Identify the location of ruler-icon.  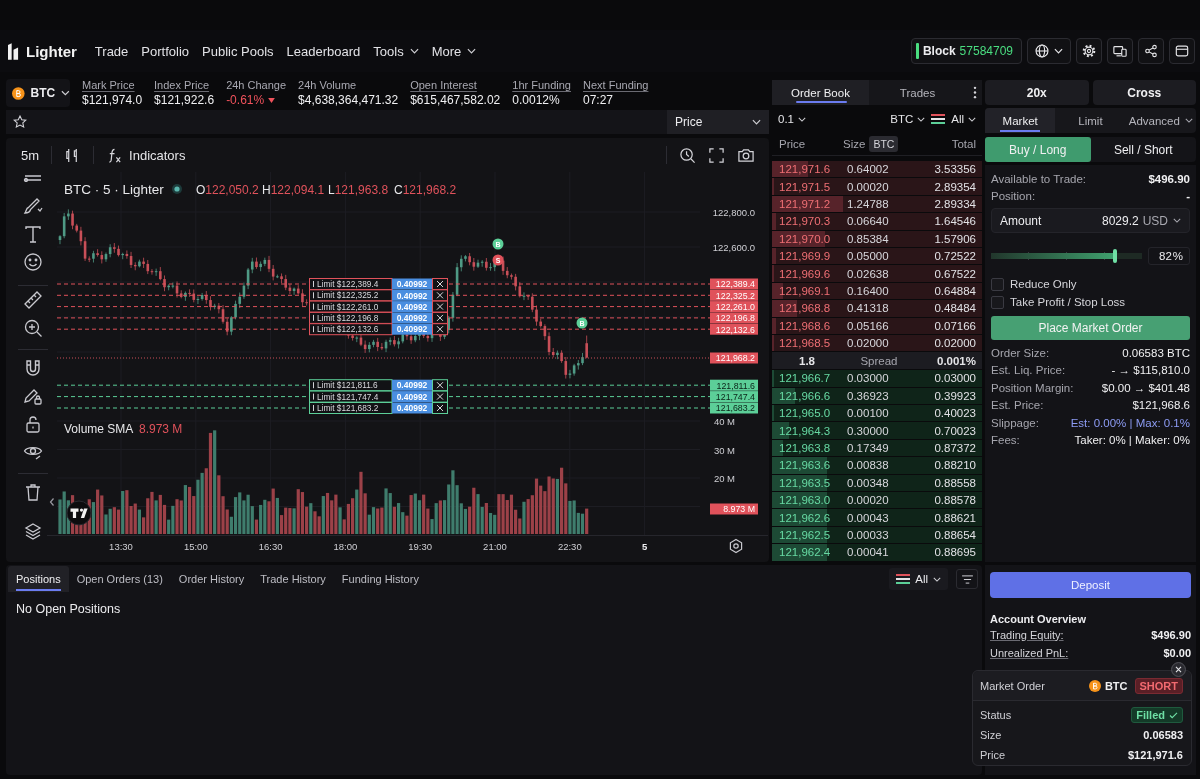
(33, 300).